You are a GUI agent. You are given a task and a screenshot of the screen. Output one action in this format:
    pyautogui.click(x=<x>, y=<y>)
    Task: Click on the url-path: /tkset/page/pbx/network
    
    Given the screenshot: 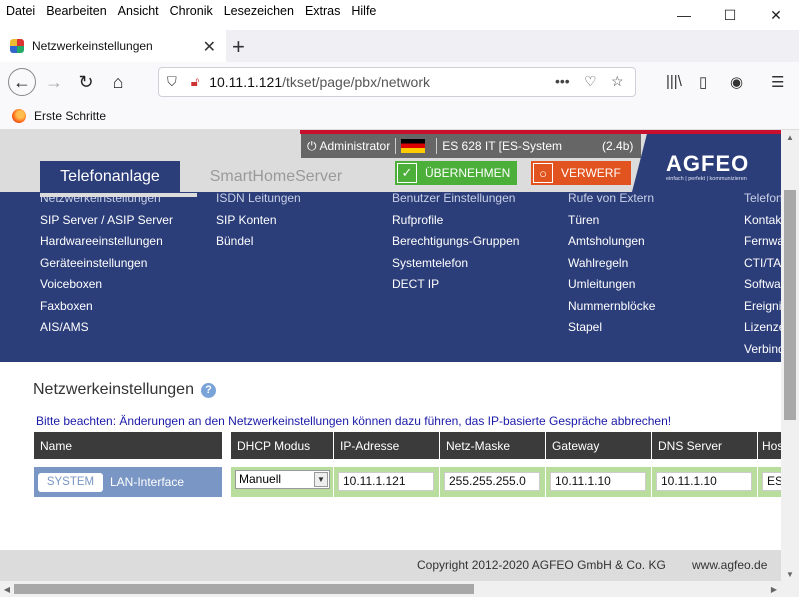 What is the action you would take?
    pyautogui.click(x=356, y=82)
    